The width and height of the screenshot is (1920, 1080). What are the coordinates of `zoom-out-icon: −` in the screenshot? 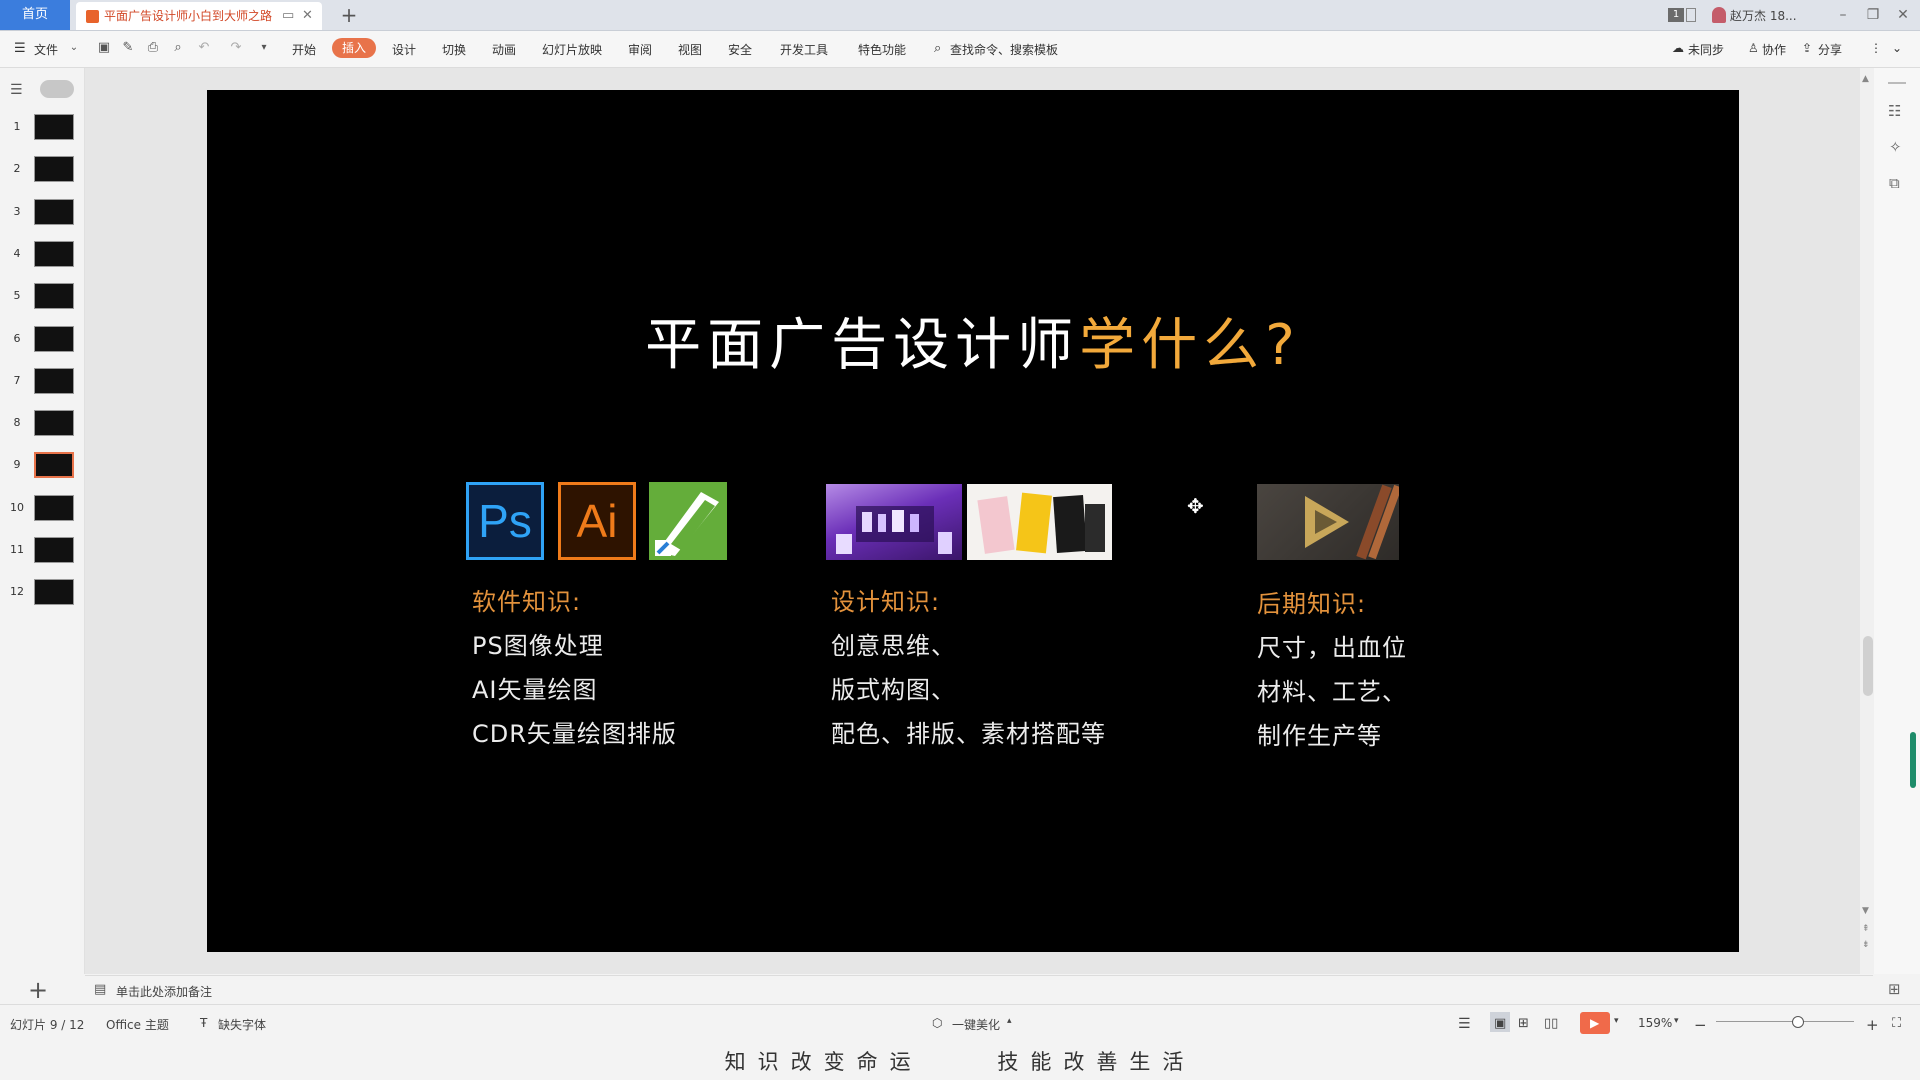 It's located at (1700, 1025).